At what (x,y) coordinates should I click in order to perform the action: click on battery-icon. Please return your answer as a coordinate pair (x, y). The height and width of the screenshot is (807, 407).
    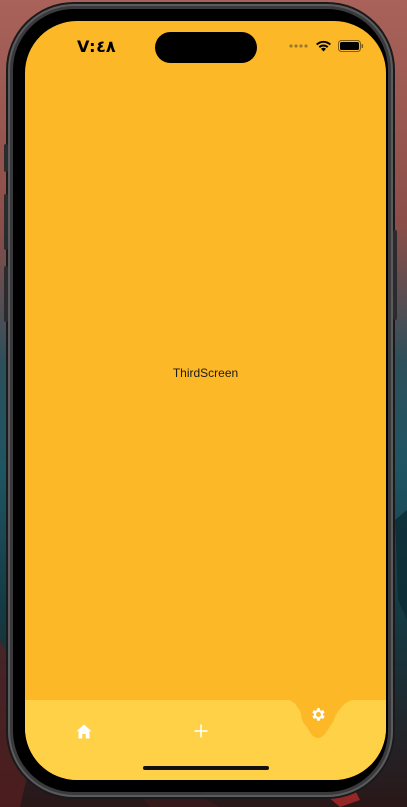
    Looking at the image, I should click on (351, 46).